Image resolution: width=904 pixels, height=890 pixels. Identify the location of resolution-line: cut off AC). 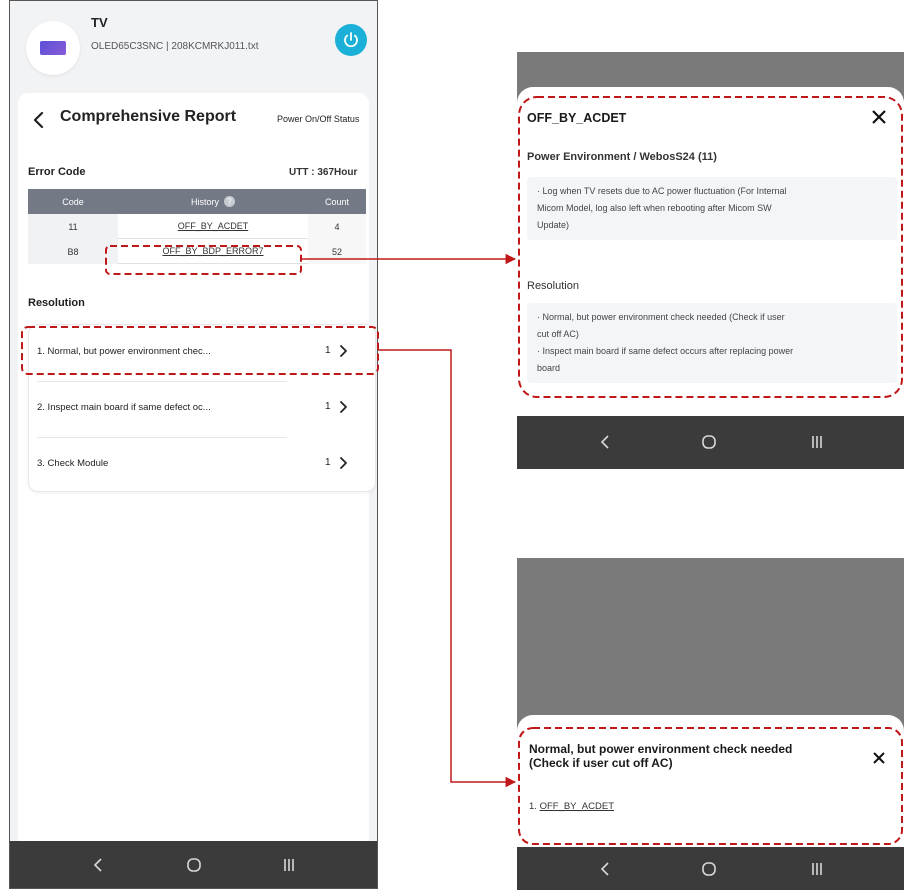
(558, 334).